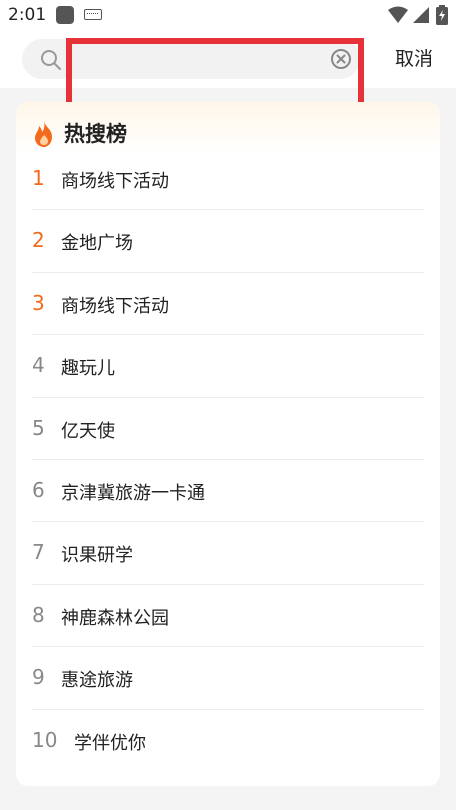 The image size is (456, 810). Describe the element at coordinates (65, 15) in the screenshot. I see `app-icon` at that location.